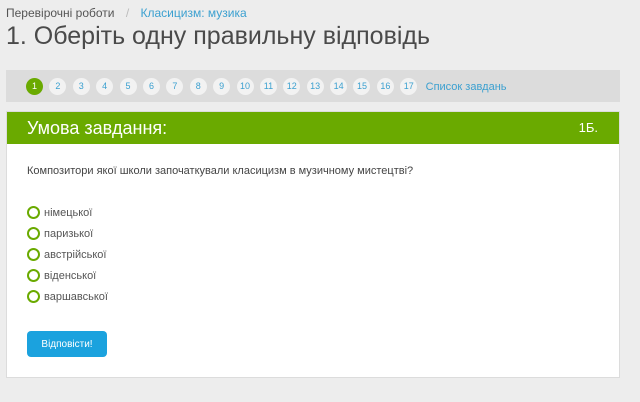 This screenshot has width=640, height=402. I want to click on breadcrumb-item-tests: Перевірочні роботи, so click(60, 13).